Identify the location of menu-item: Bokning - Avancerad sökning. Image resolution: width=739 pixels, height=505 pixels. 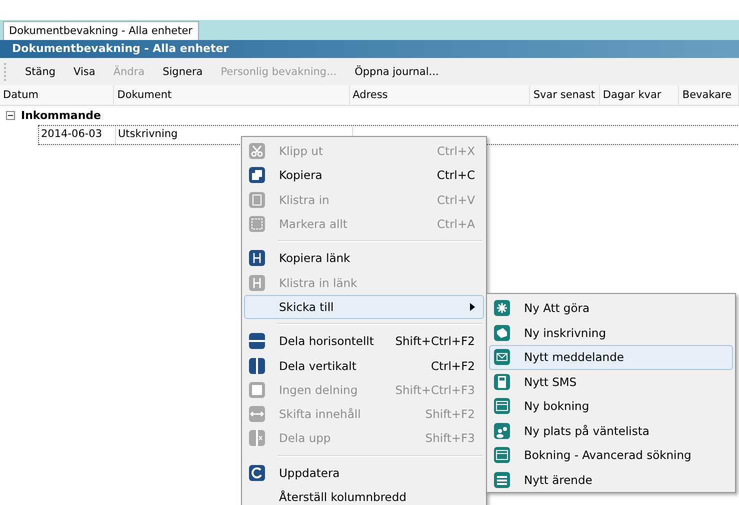
(611, 455).